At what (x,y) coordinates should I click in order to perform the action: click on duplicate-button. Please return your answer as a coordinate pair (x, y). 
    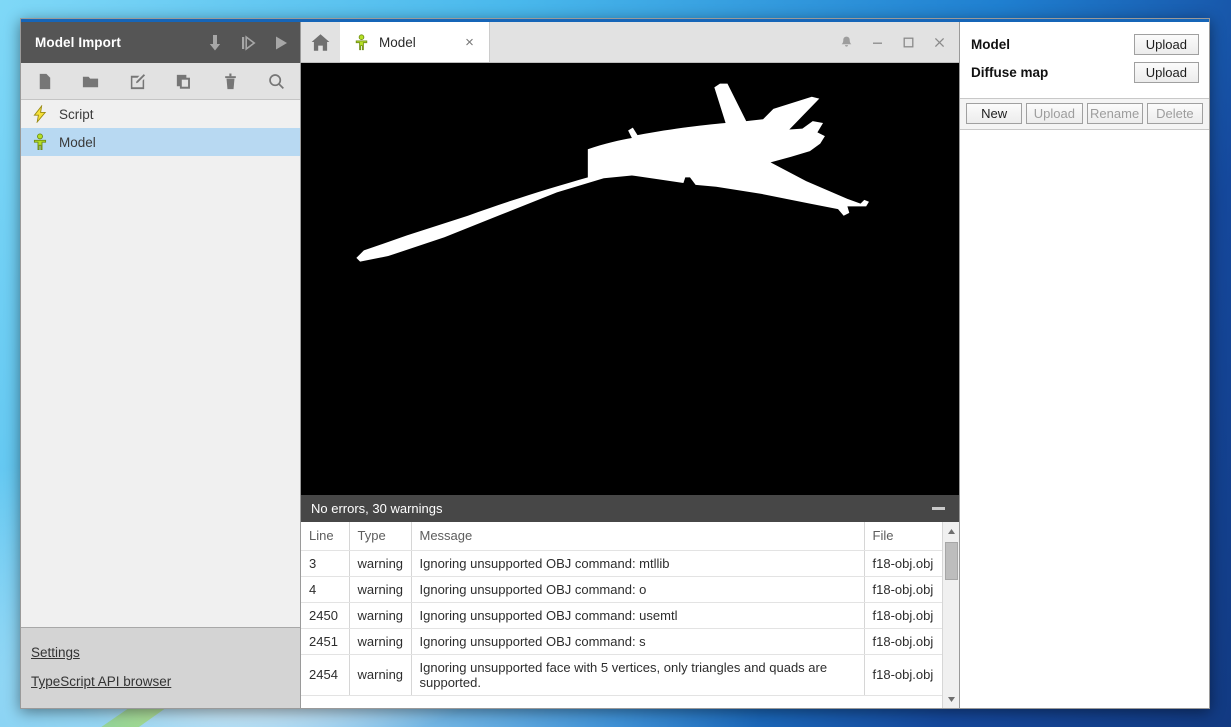
    Looking at the image, I should click on (184, 81).